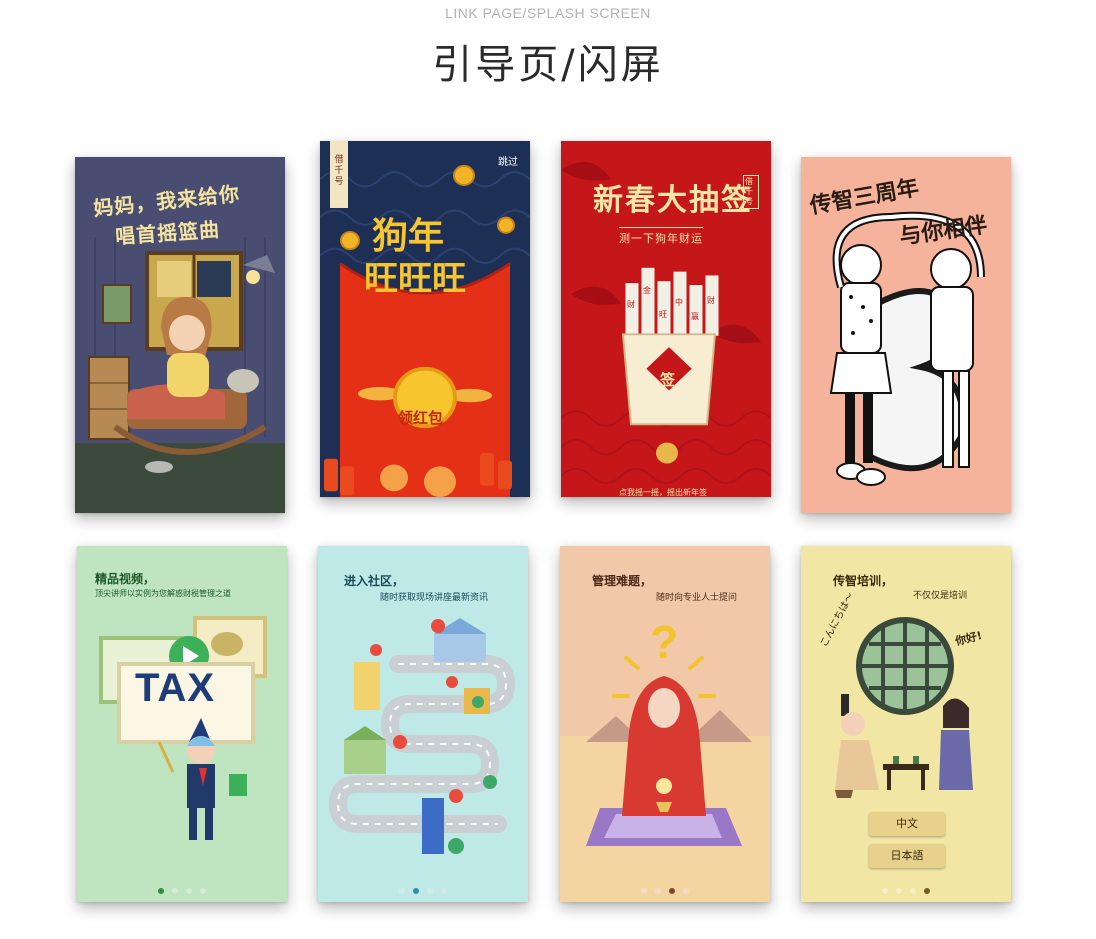  Describe the element at coordinates (548, 65) in the screenshot. I see `page-title: 引导页/闪屏` at that location.